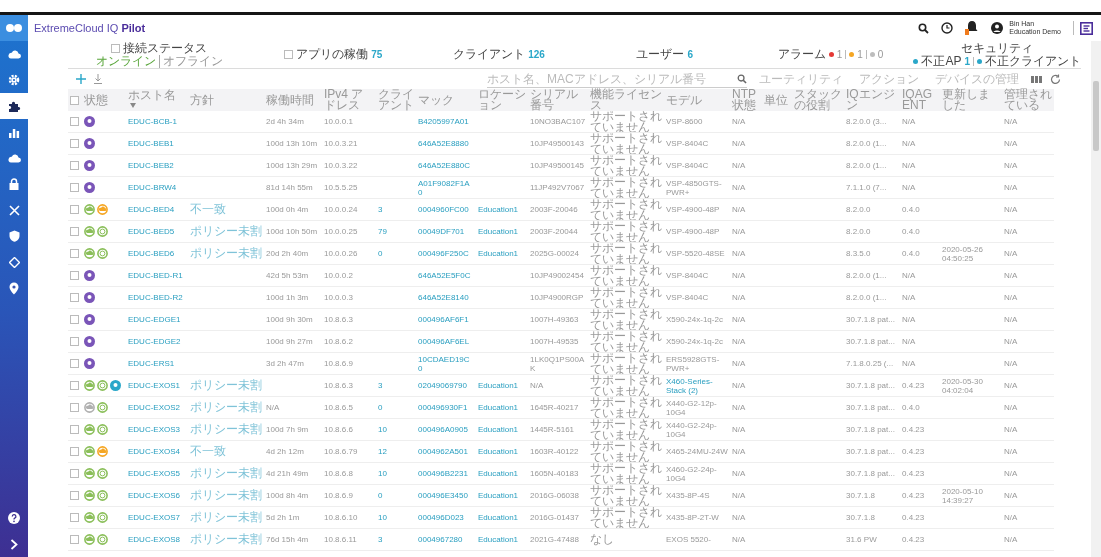 The width and height of the screenshot is (1101, 557). What do you see at coordinates (444, 341) in the screenshot?
I see `mac-address-link: 000496AF6EL` at bounding box center [444, 341].